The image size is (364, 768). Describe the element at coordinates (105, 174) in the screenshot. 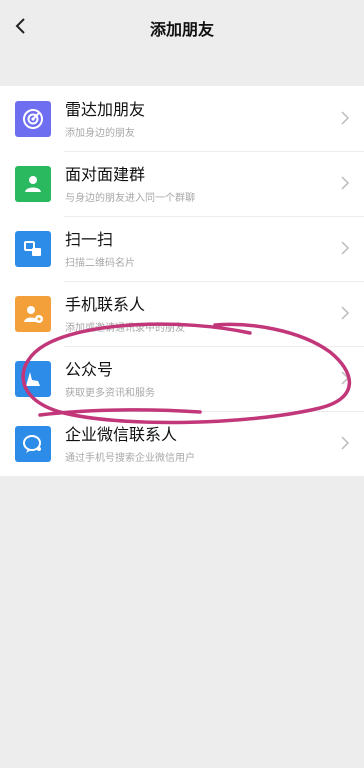

I see `item-label: 面对面建群` at that location.